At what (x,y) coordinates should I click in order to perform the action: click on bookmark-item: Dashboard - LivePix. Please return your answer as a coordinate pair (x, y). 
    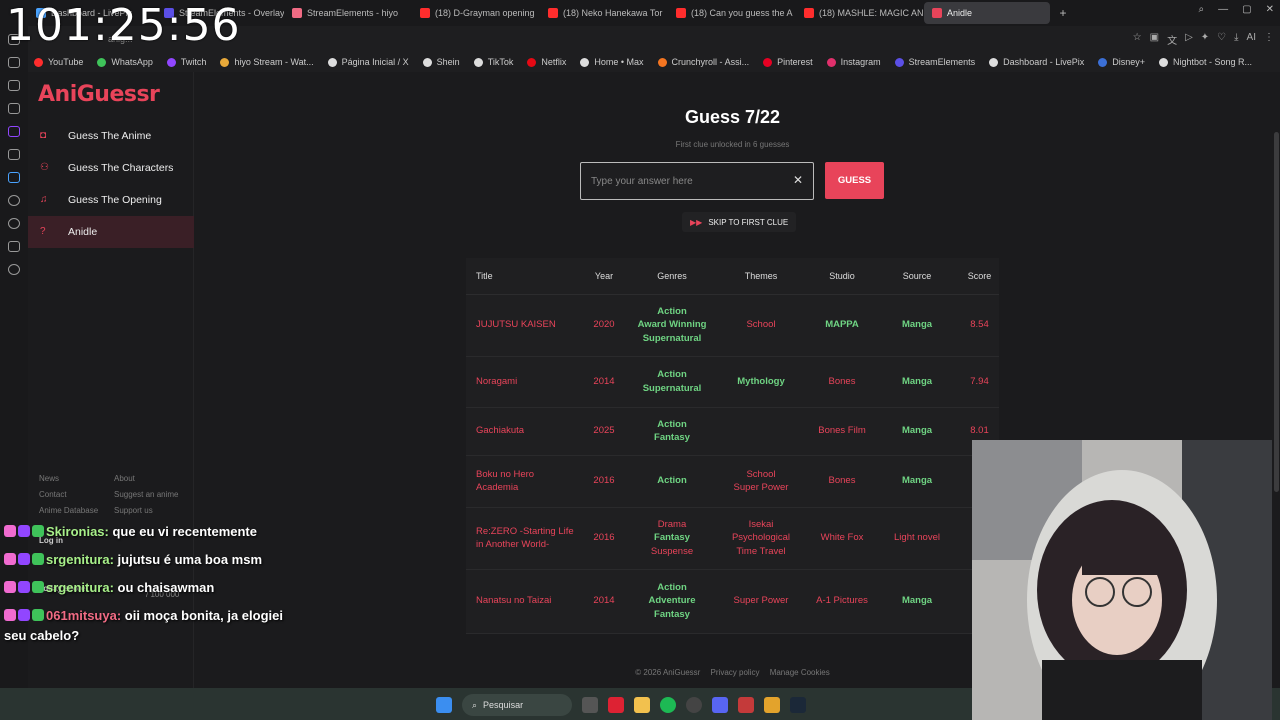
    Looking at the image, I should click on (1036, 62).